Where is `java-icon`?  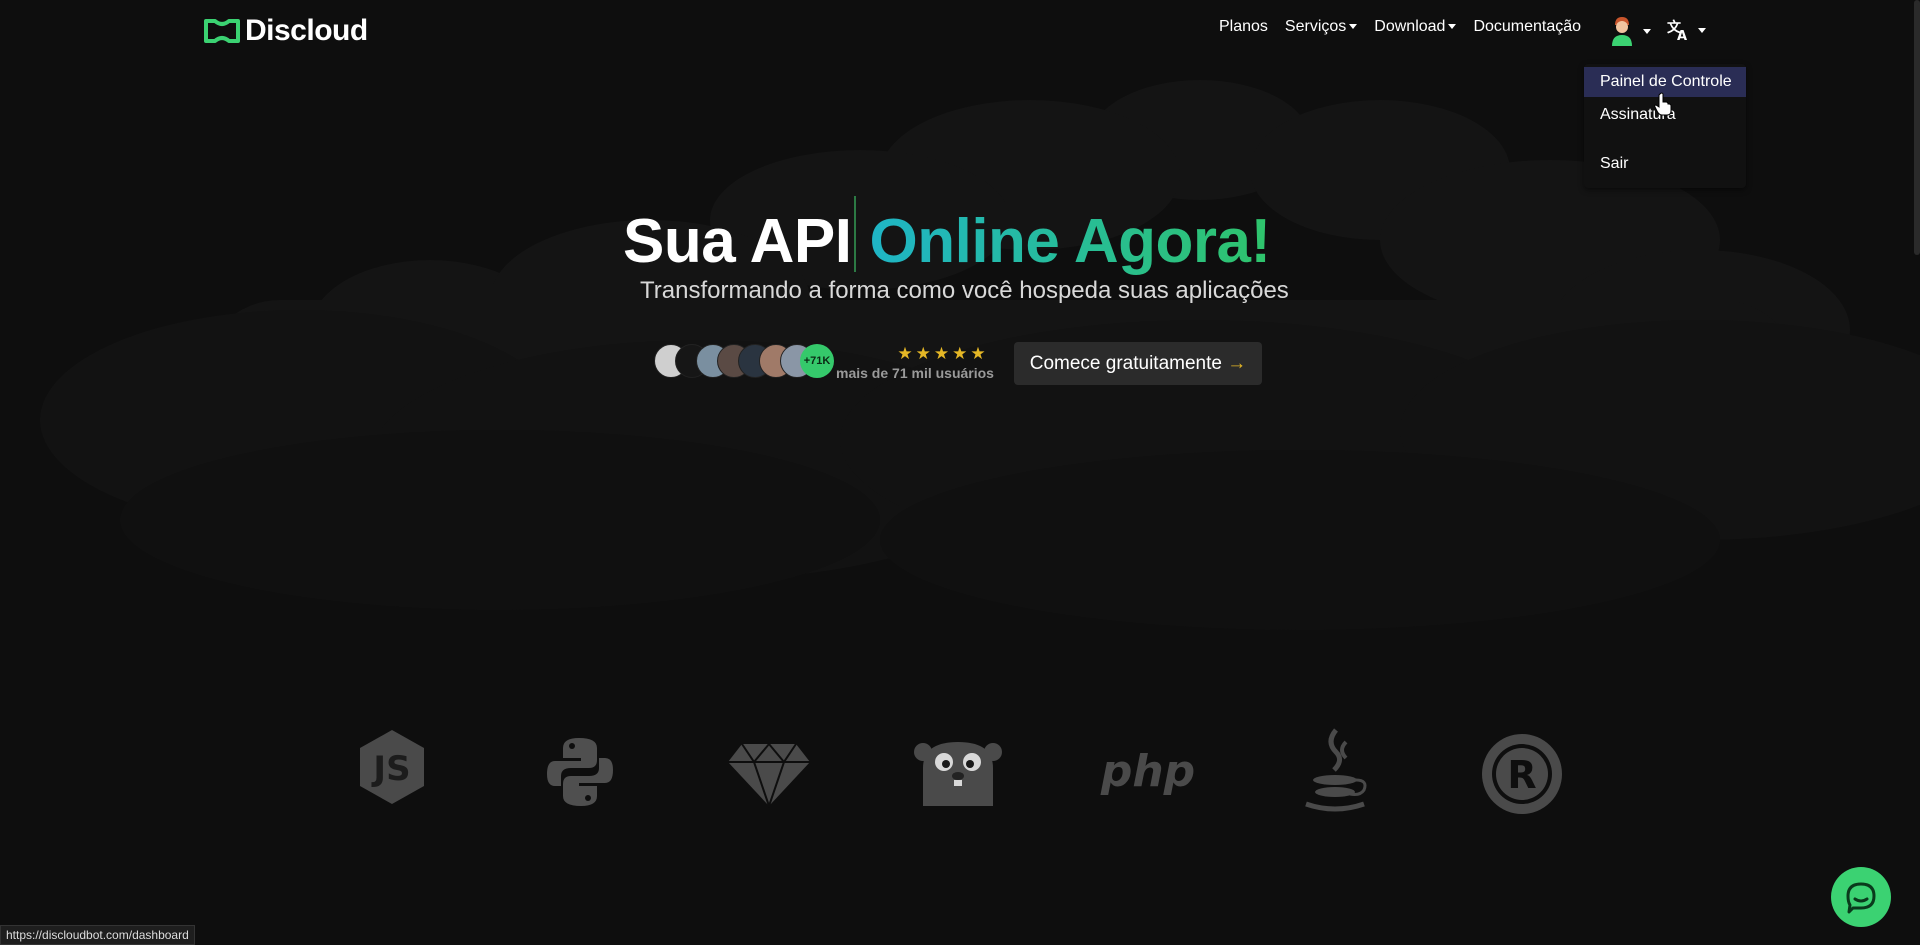 java-icon is located at coordinates (1336, 770).